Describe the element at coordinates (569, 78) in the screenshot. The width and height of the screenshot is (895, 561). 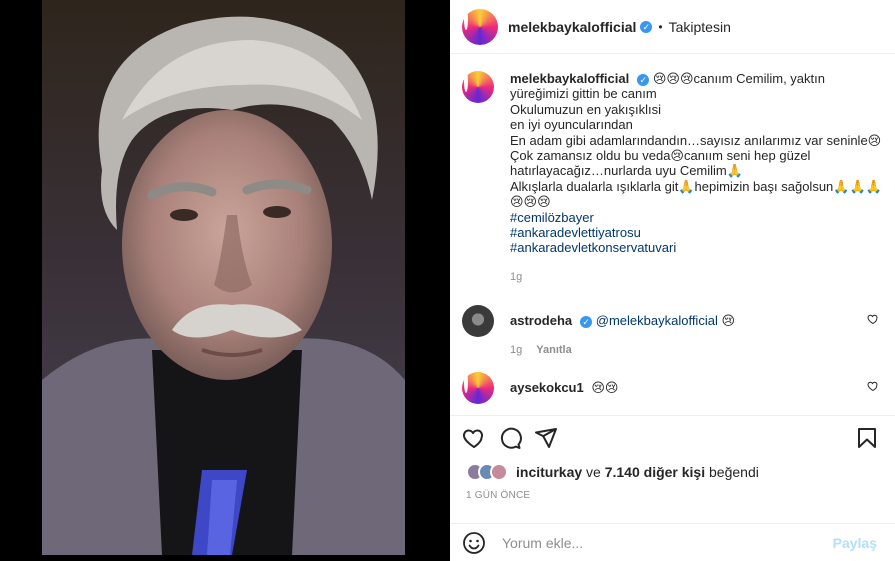
I see `caption-username: melekbaykalofficial` at that location.